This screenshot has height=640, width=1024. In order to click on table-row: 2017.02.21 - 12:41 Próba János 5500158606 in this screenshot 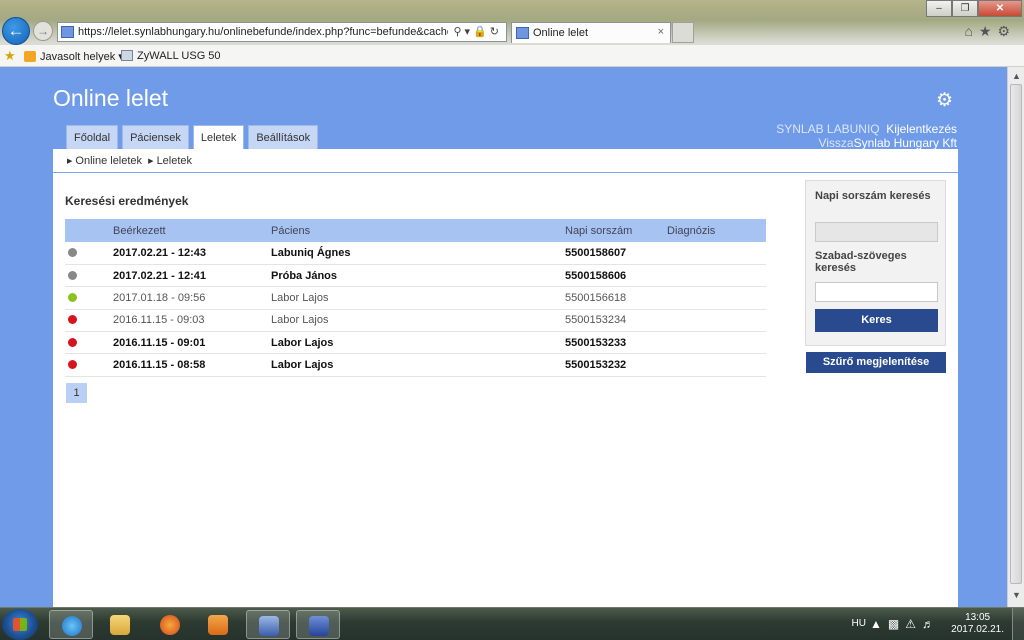, I will do `click(415, 276)`.